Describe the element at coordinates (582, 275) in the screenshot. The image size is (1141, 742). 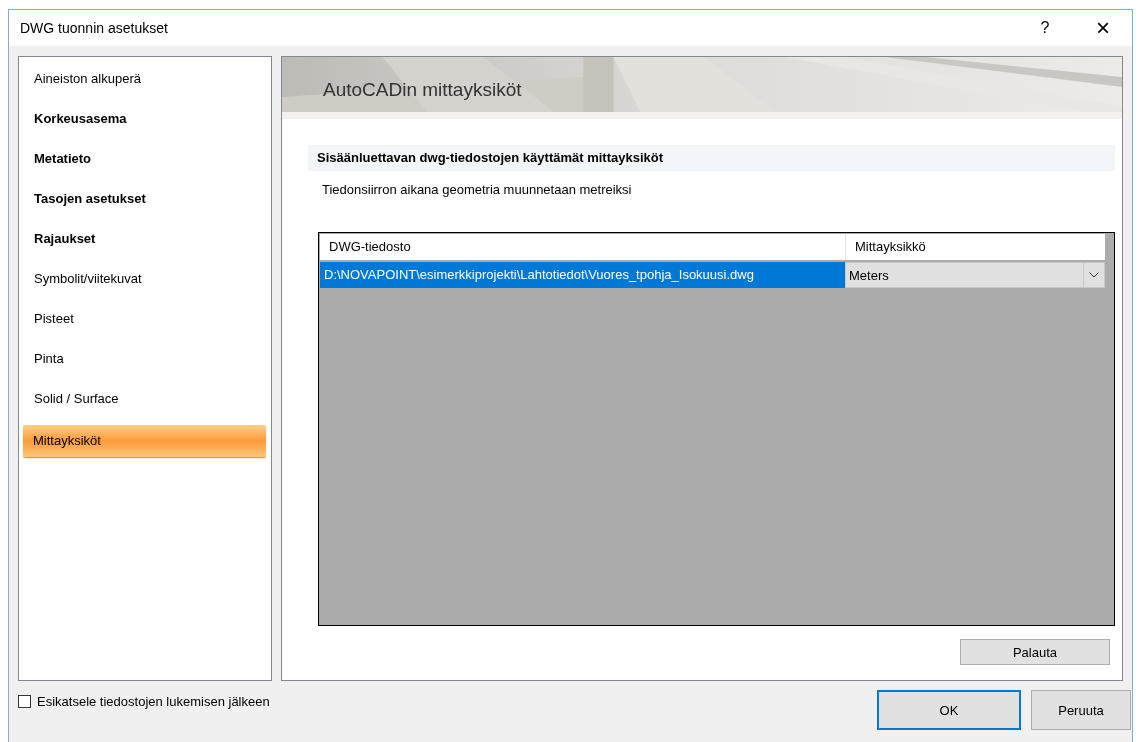
I see `table-cell: D:\NOVAPOINT\esimerkkiprojekti\Lahtotiedot\Vuores_tpohja_Isokuusi.dwg` at that location.